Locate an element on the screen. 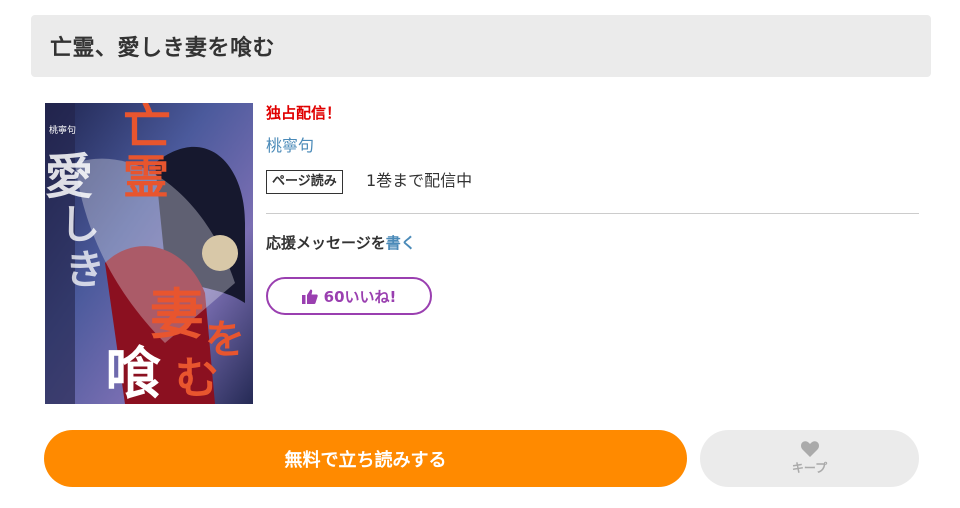 Image resolution: width=960 pixels, height=508 pixels. keep-label: キープ is located at coordinates (809, 468).